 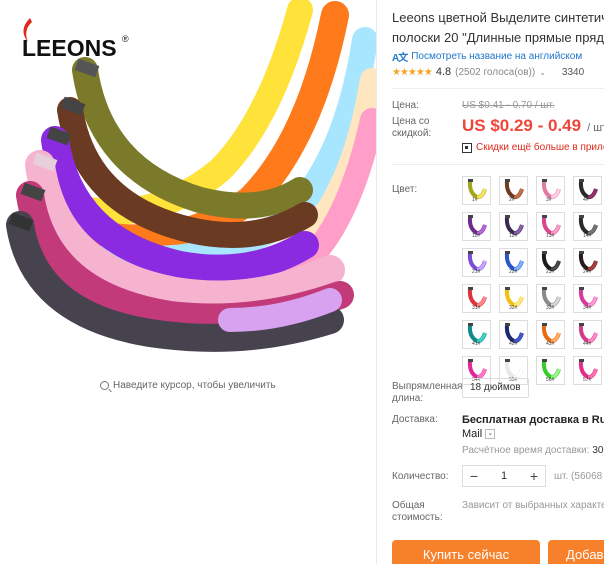 I want to click on swatch-label: 13#, so click(x=550, y=236).